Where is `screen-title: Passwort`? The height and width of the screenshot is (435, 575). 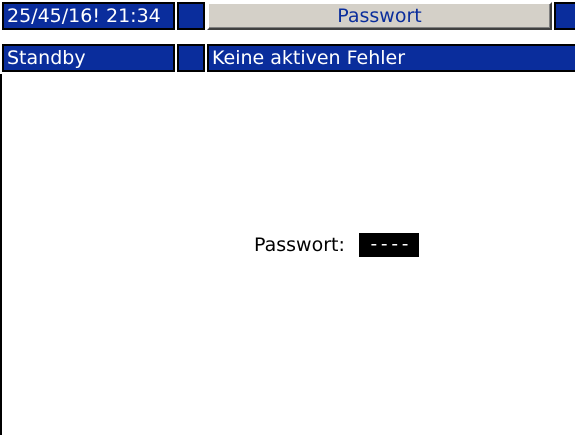
screen-title: Passwort is located at coordinates (379, 16).